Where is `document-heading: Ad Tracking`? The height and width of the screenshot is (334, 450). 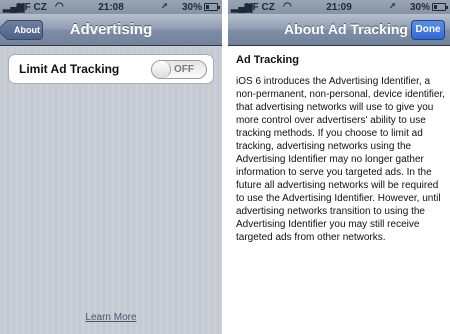 document-heading: Ad Tracking is located at coordinates (267, 60).